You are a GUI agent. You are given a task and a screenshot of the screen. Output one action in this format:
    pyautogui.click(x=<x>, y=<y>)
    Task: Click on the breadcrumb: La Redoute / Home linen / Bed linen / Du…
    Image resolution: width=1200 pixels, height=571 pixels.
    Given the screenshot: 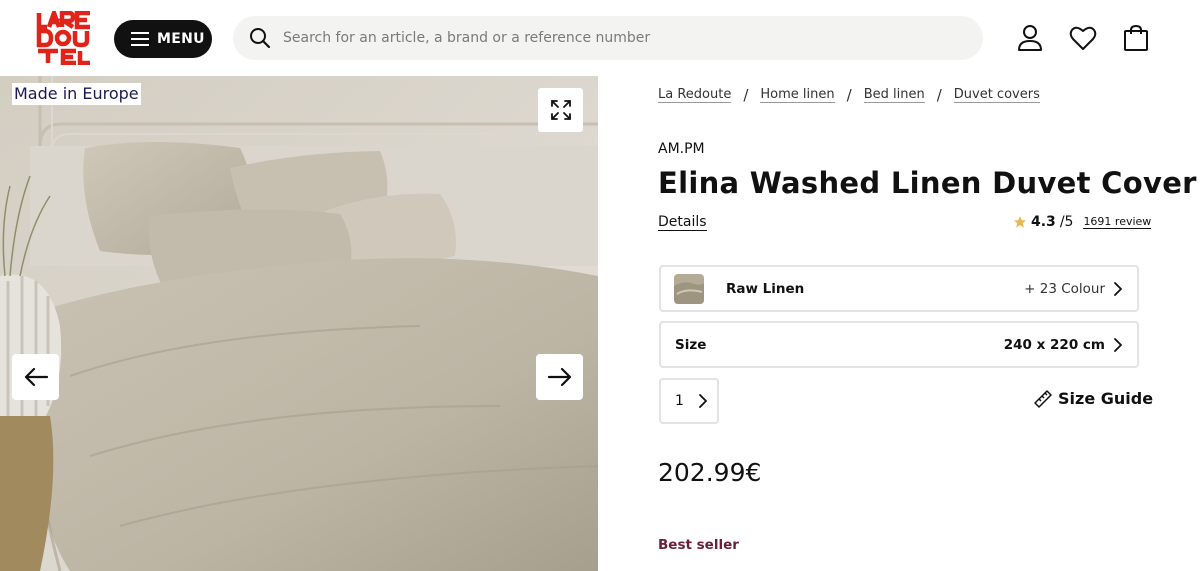 What is the action you would take?
    pyautogui.click(x=849, y=95)
    